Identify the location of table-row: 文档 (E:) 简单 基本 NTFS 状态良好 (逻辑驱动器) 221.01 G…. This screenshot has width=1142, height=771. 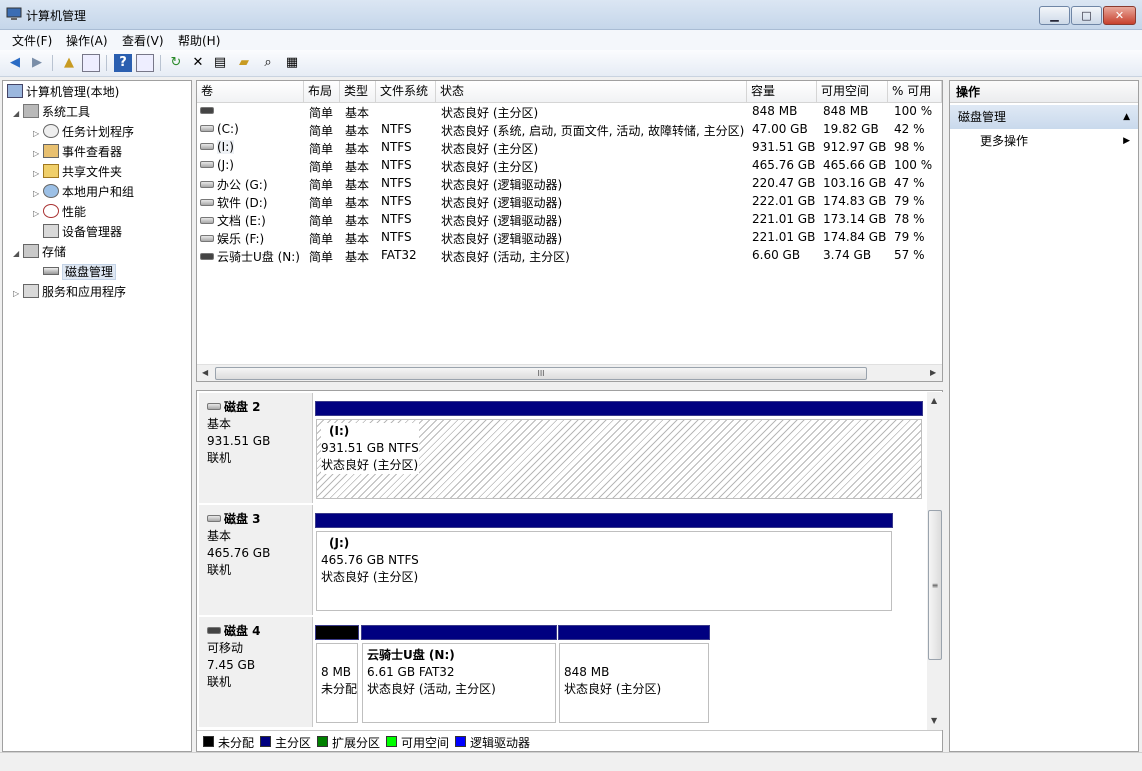
(569, 220).